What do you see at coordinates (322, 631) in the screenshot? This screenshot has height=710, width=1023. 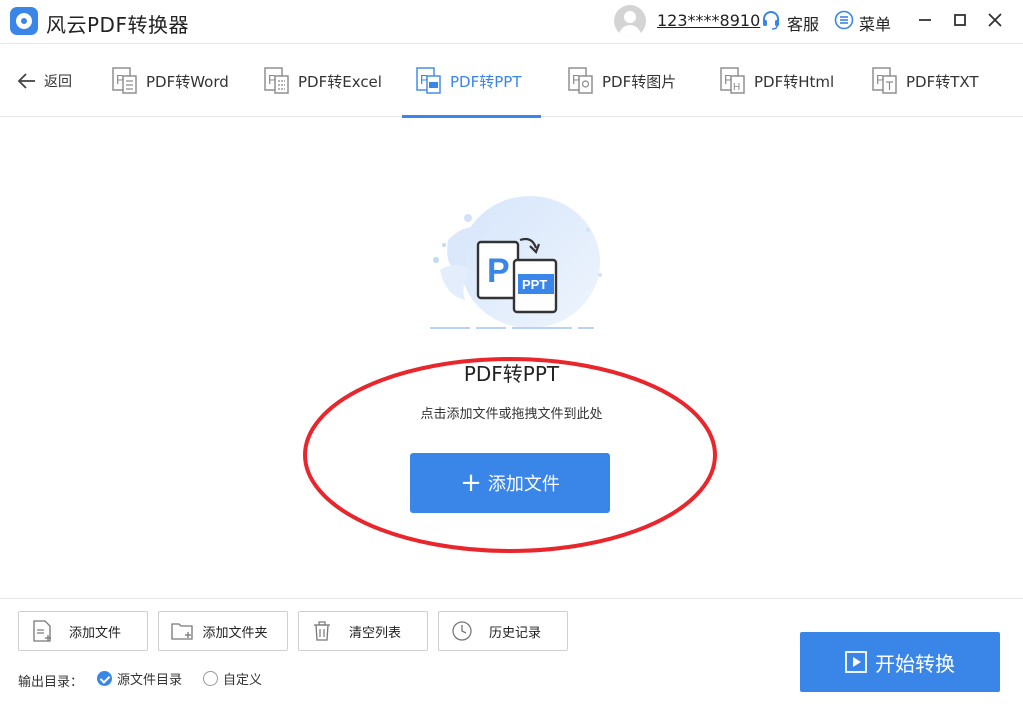 I see `trash-icon` at bounding box center [322, 631].